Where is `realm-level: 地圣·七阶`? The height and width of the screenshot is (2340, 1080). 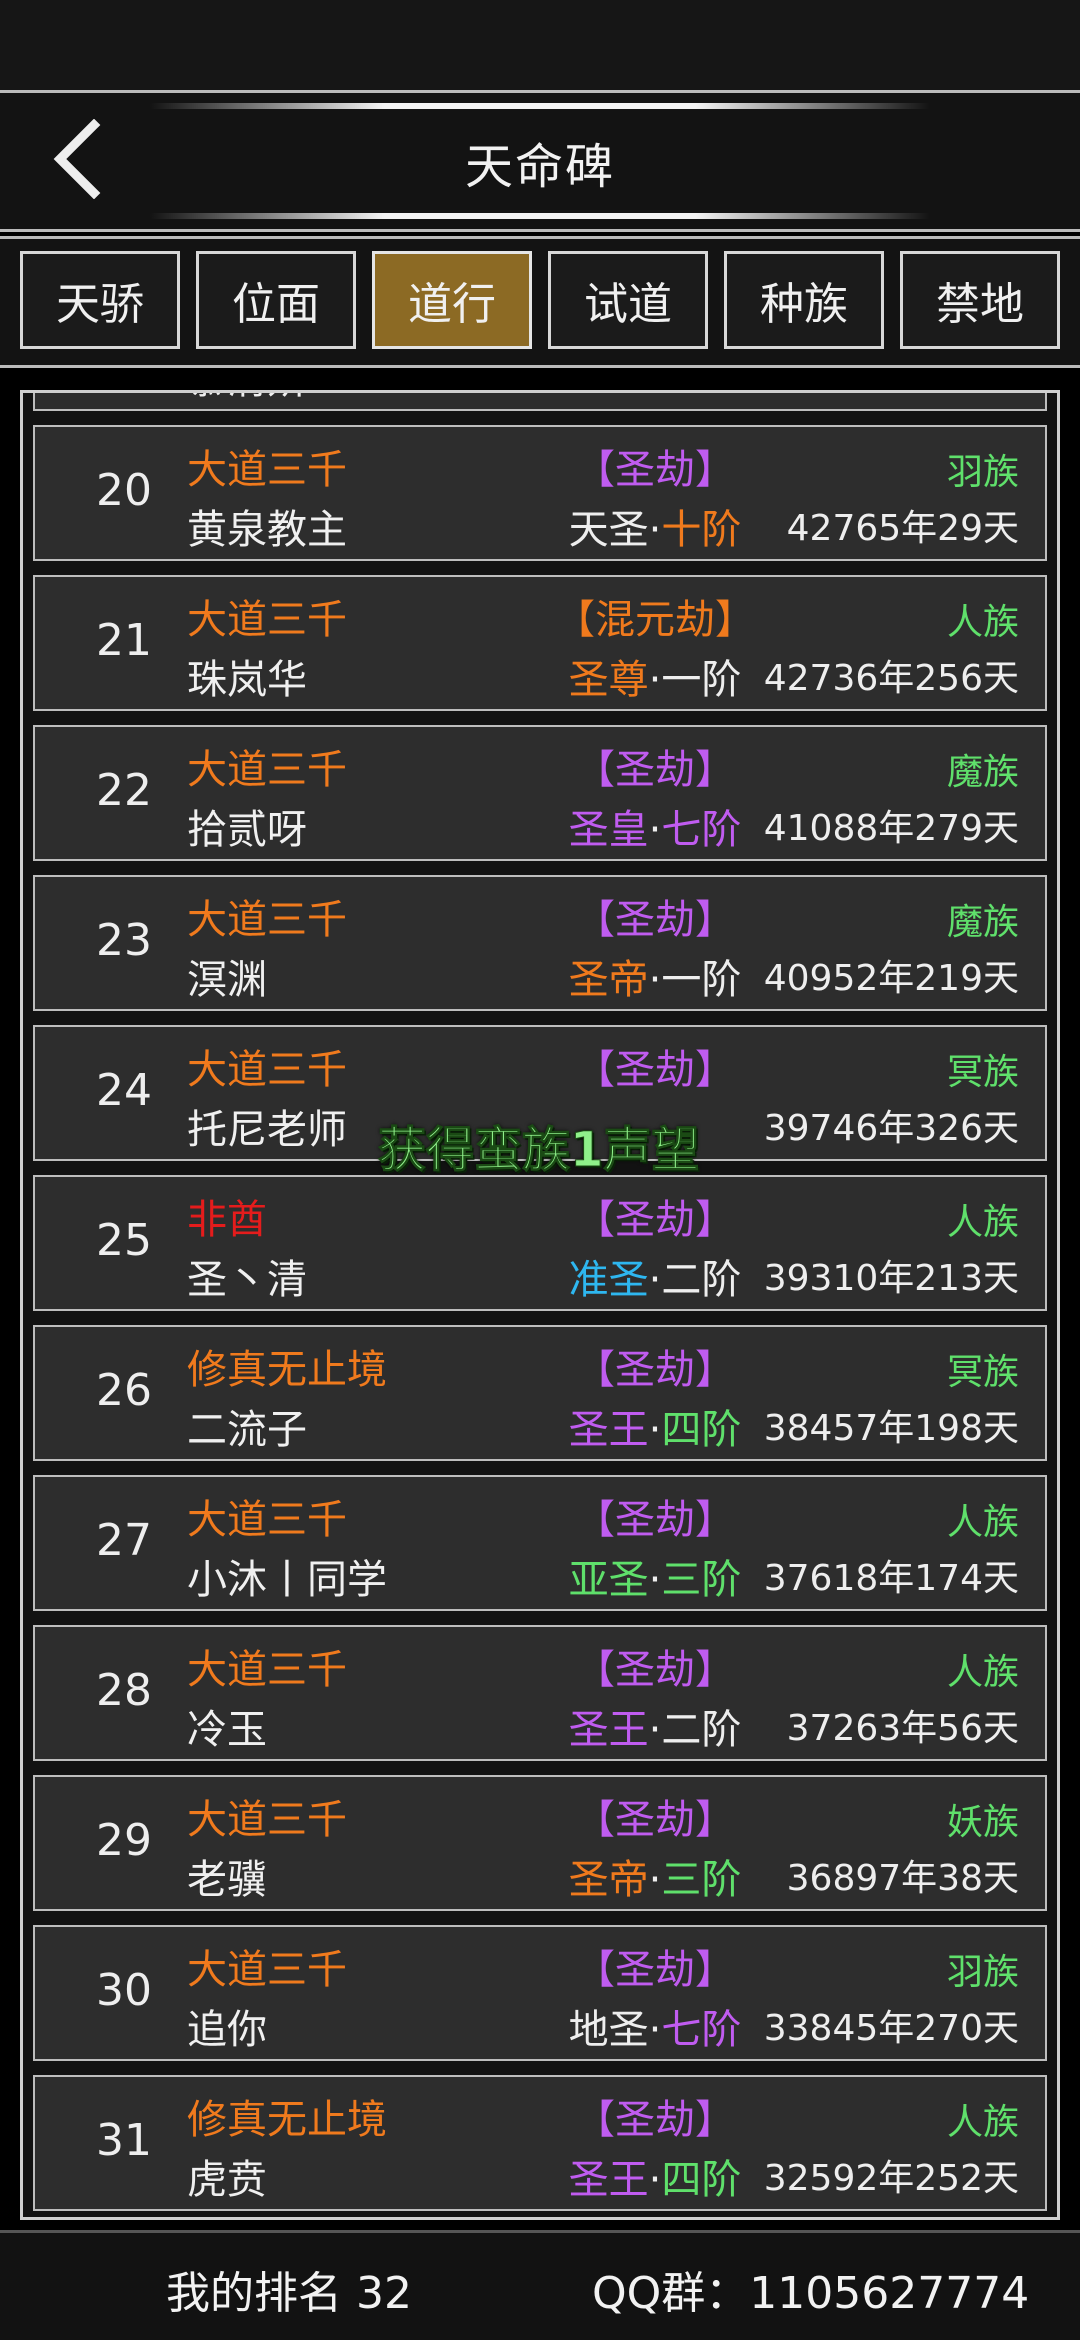
realm-level: 地圣·七阶 is located at coordinates (655, 2026).